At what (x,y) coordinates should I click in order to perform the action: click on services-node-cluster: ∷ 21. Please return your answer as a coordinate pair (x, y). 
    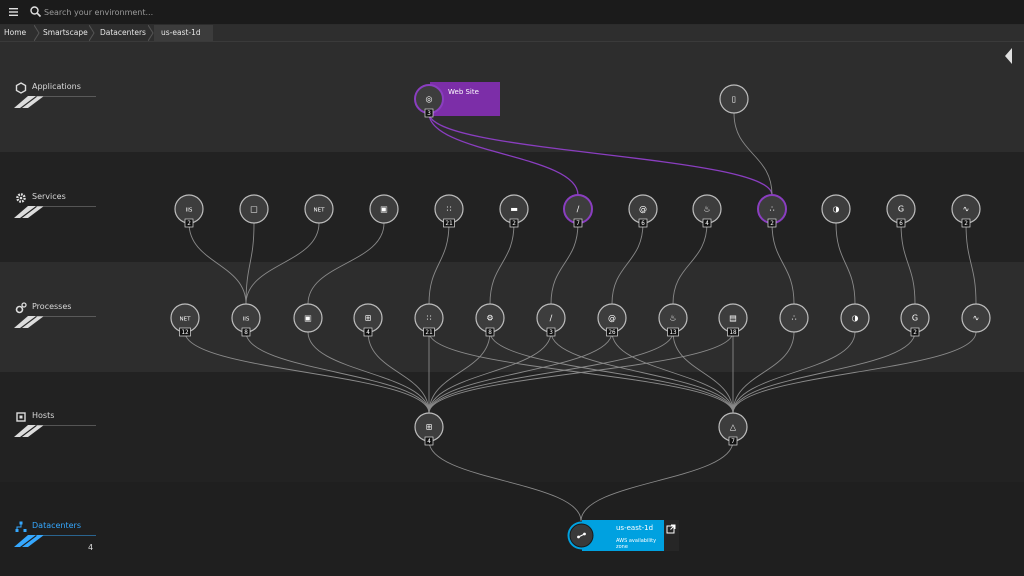
    Looking at the image, I should click on (449, 211).